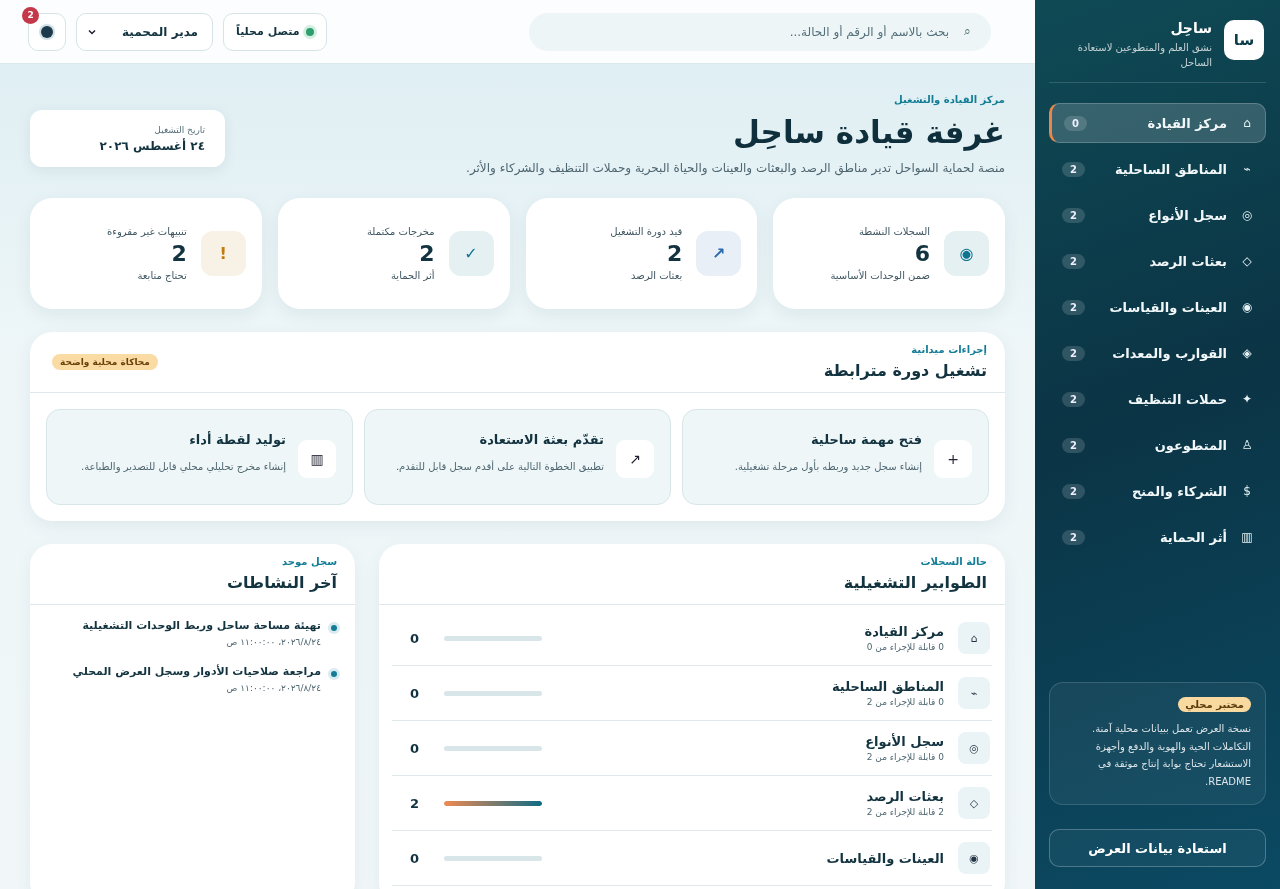  I want to click on panel-title: تشغيل دورة مترابطة, so click(905, 370).